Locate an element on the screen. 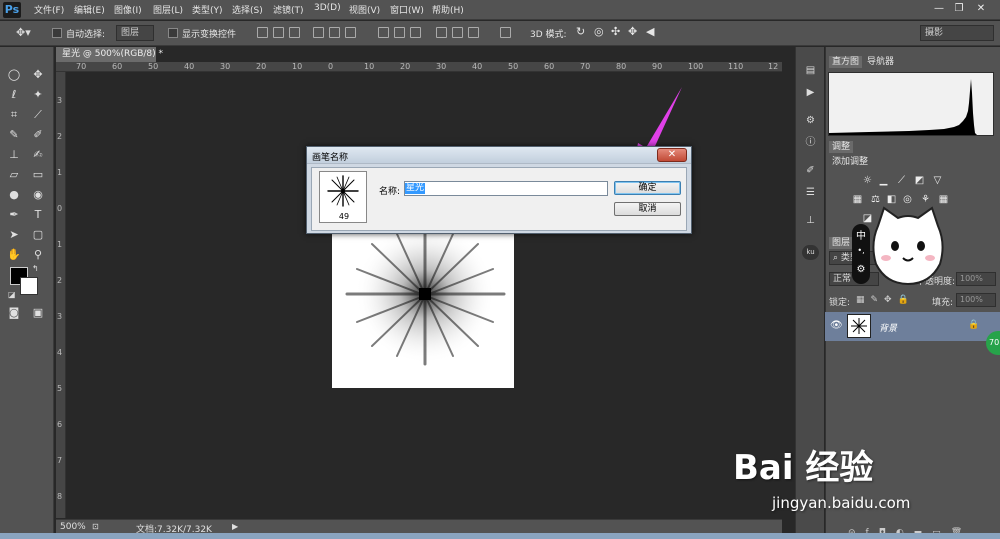 This screenshot has width=1000, height=539. rectangle-tool-icon: ▢ is located at coordinates (38, 235).